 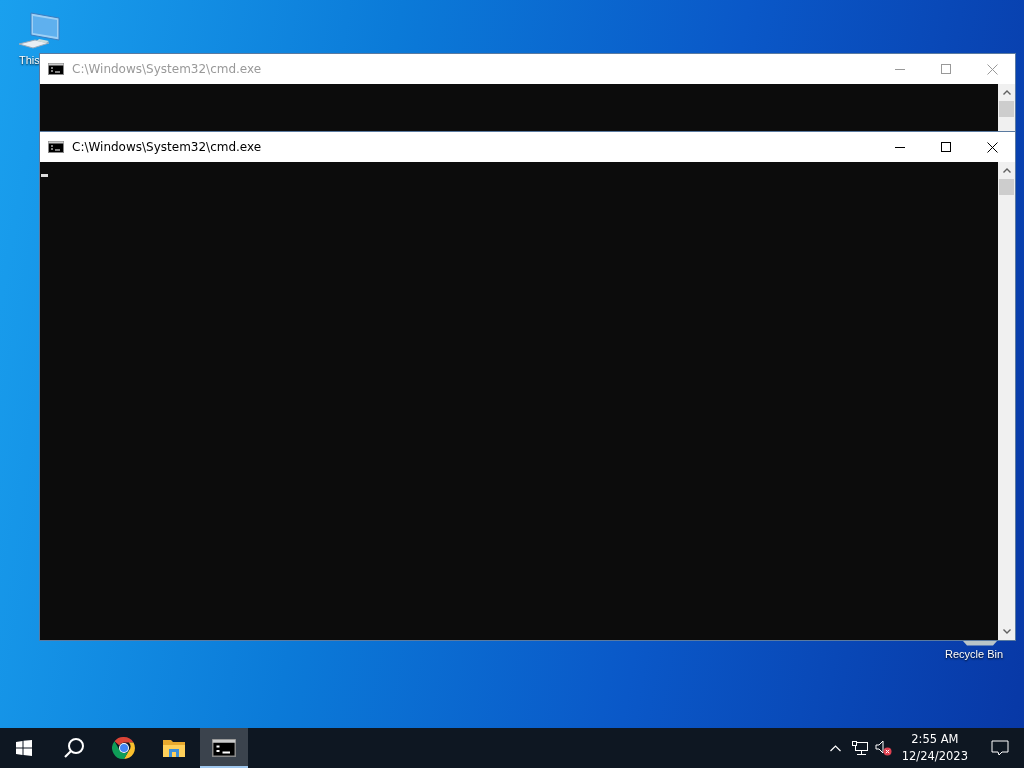 I want to click on clock: 2:55 AM 12/24/2023, so click(x=934, y=748).